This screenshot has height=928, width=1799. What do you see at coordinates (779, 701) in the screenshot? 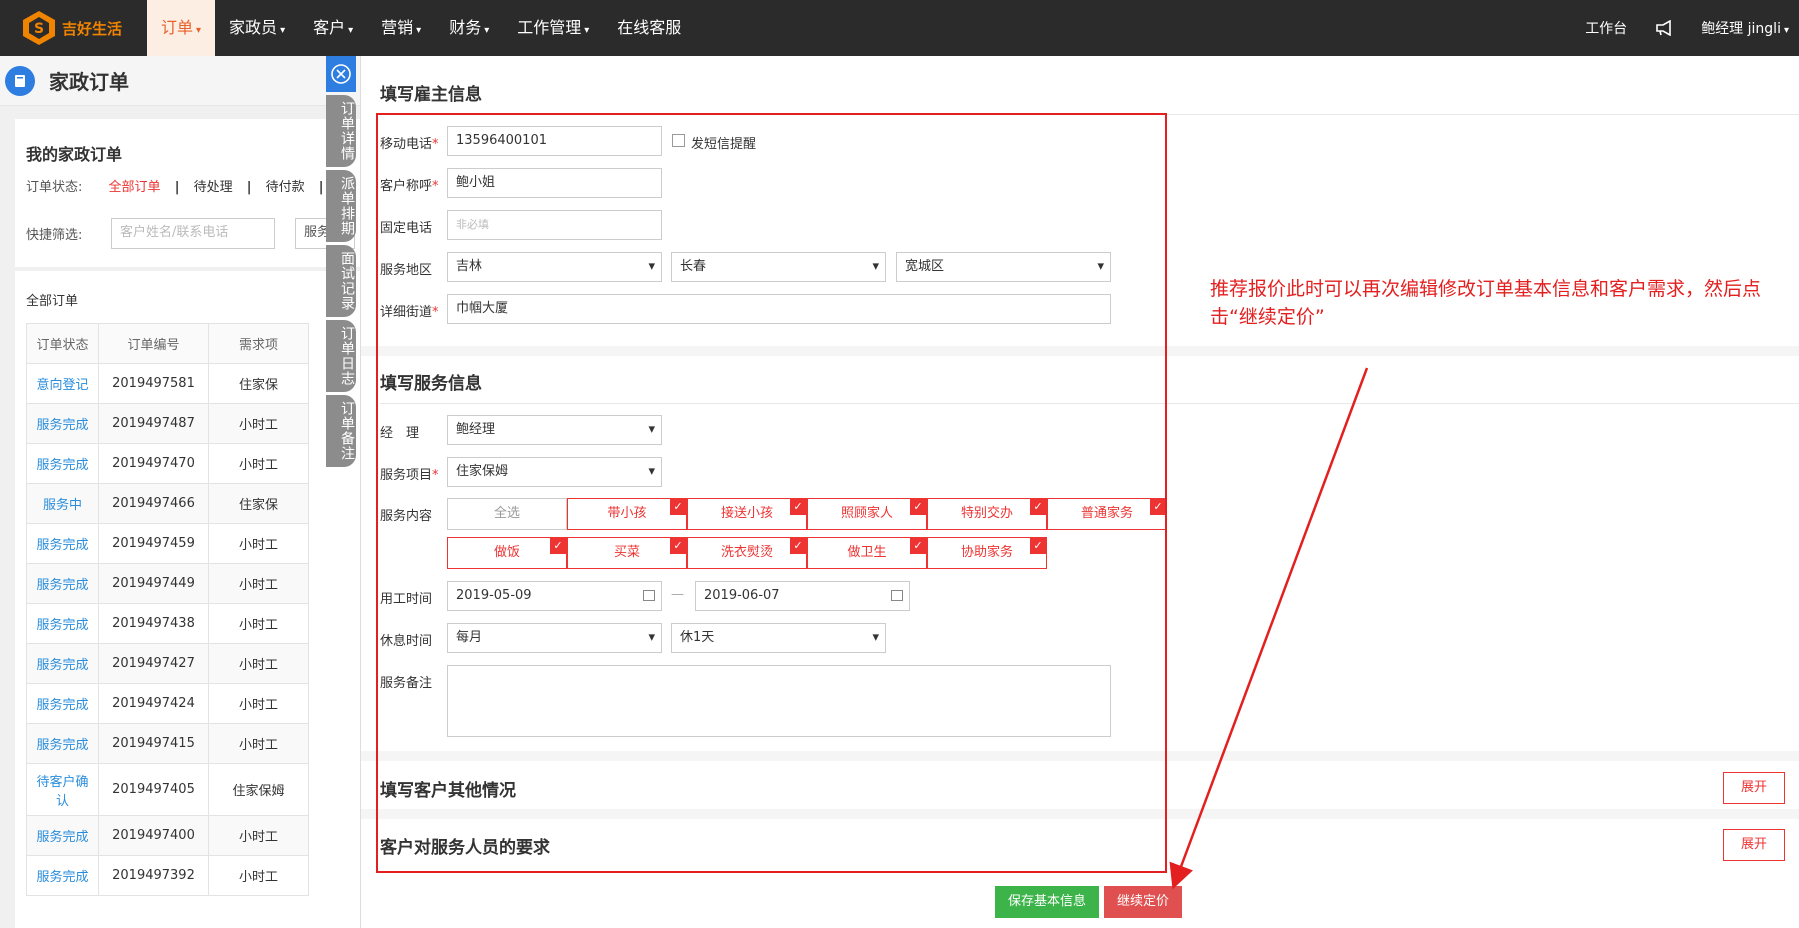
I see `service-note-textarea` at bounding box center [779, 701].